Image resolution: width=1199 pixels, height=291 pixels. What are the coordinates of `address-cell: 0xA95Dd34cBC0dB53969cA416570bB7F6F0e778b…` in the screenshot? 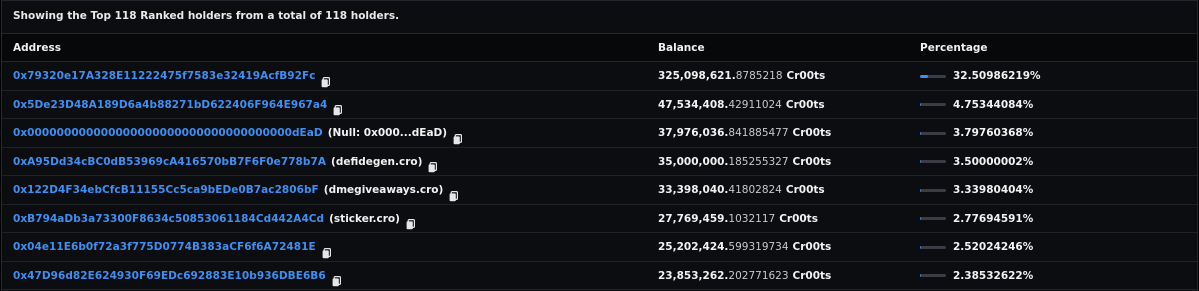 It's located at (225, 162).